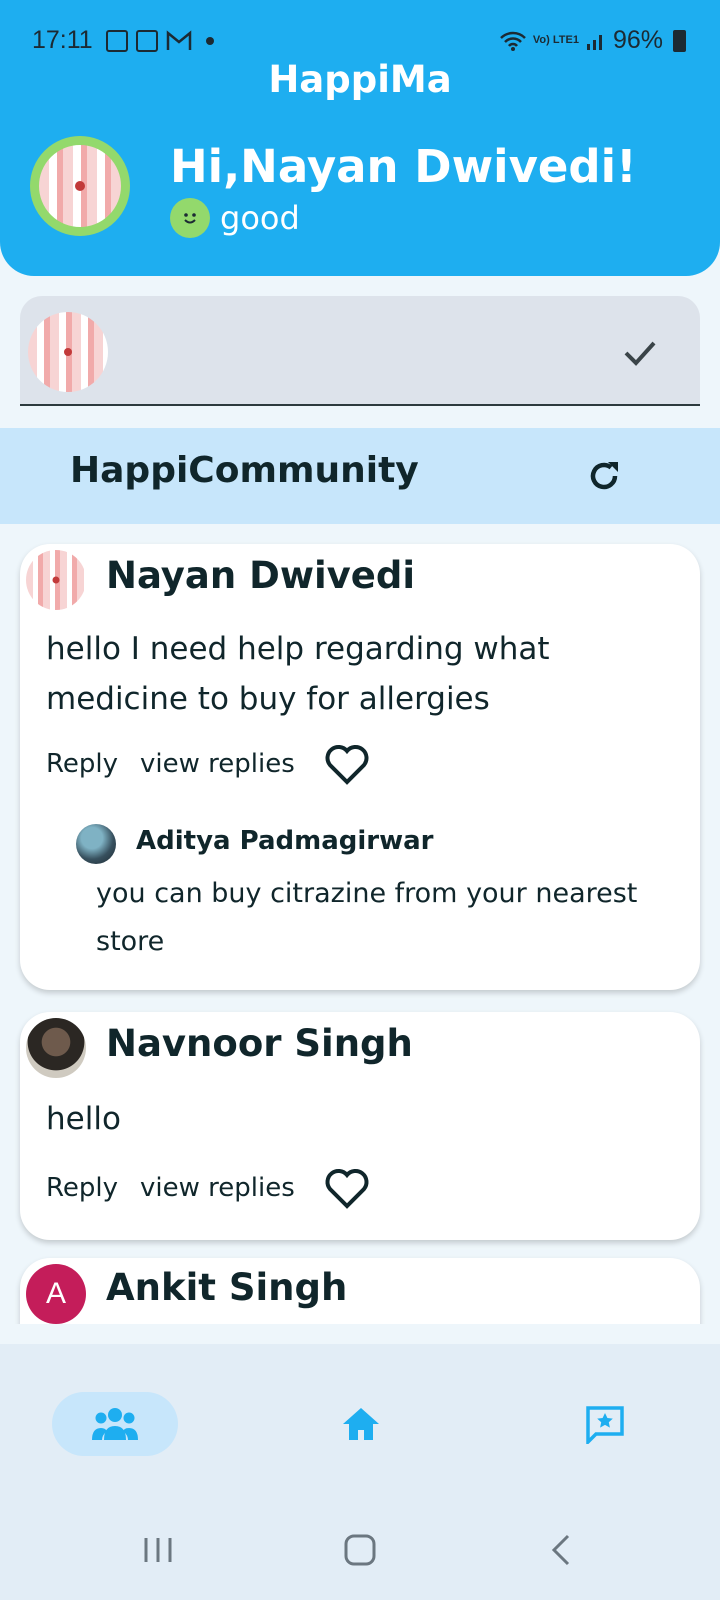 This screenshot has width=720, height=1600. What do you see at coordinates (360, 1291) in the screenshot?
I see `post-card: A Ankit Singh` at bounding box center [360, 1291].